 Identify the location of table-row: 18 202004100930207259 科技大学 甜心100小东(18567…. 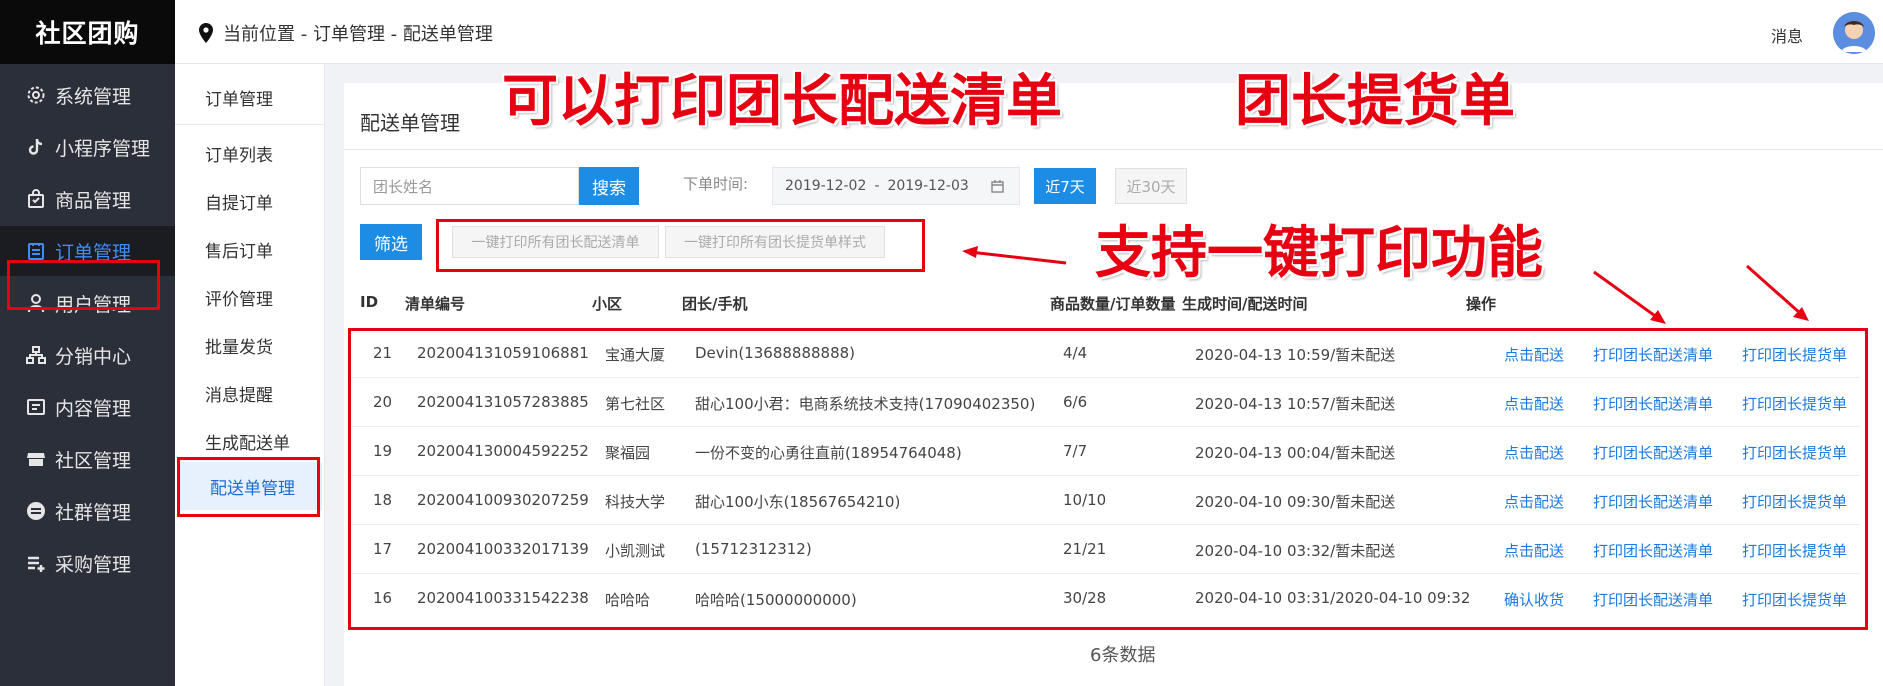
(1105, 500).